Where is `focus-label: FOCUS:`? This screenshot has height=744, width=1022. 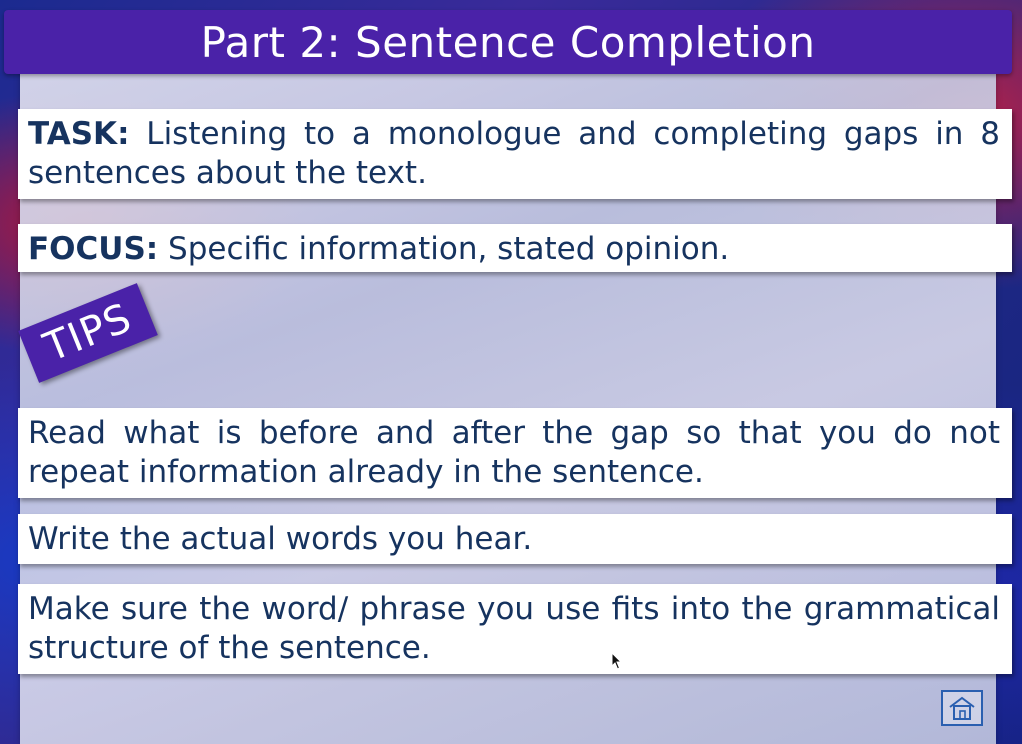
focus-label: FOCUS: is located at coordinates (93, 249).